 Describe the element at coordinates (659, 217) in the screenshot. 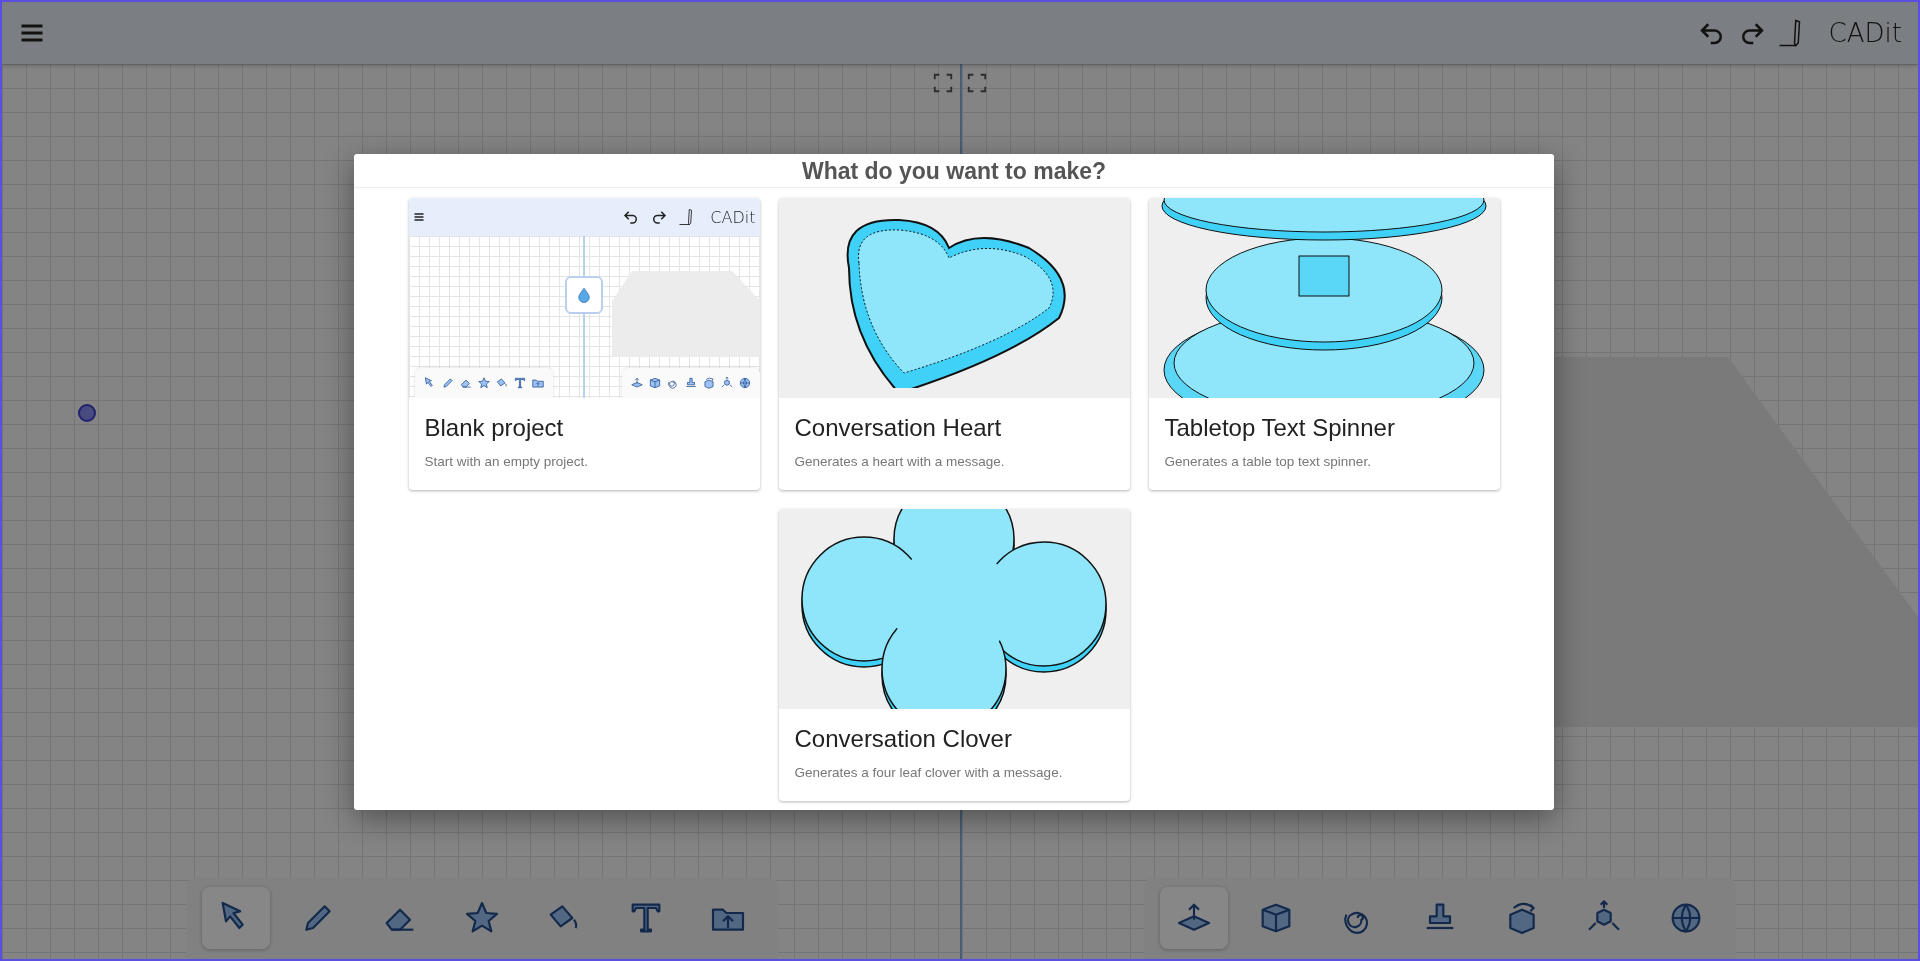

I see `redo-icon` at that location.